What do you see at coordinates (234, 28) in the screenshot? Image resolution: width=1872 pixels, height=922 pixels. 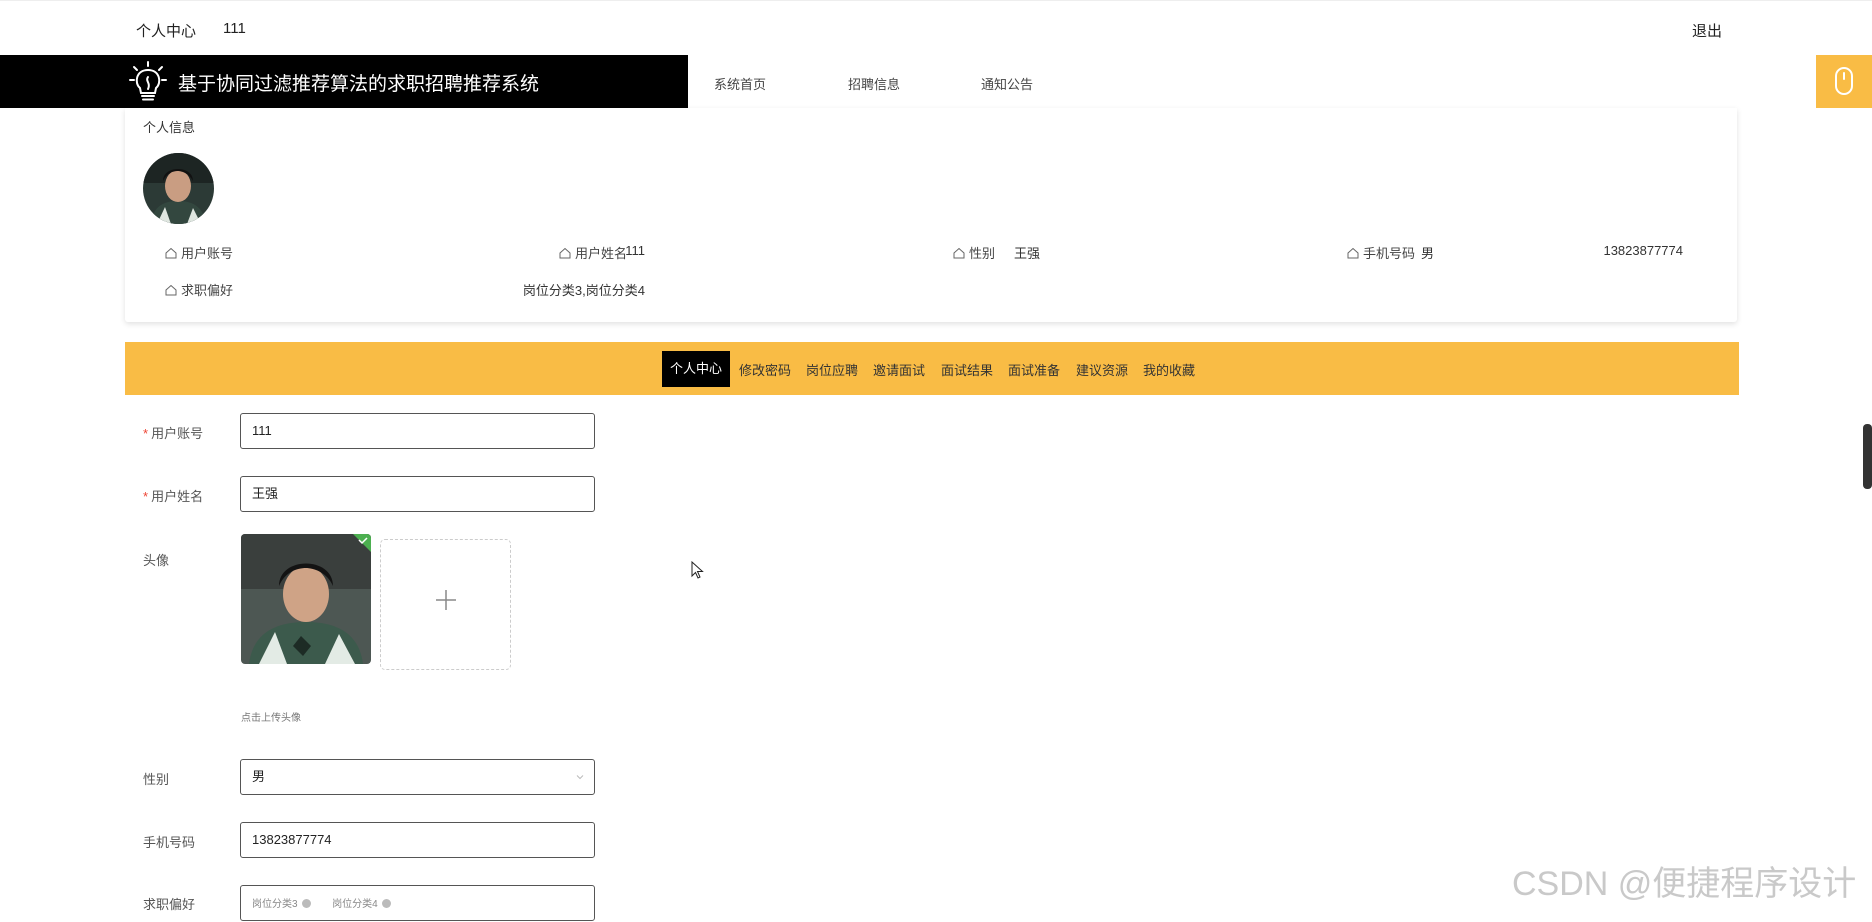 I see `current-username: 111` at bounding box center [234, 28].